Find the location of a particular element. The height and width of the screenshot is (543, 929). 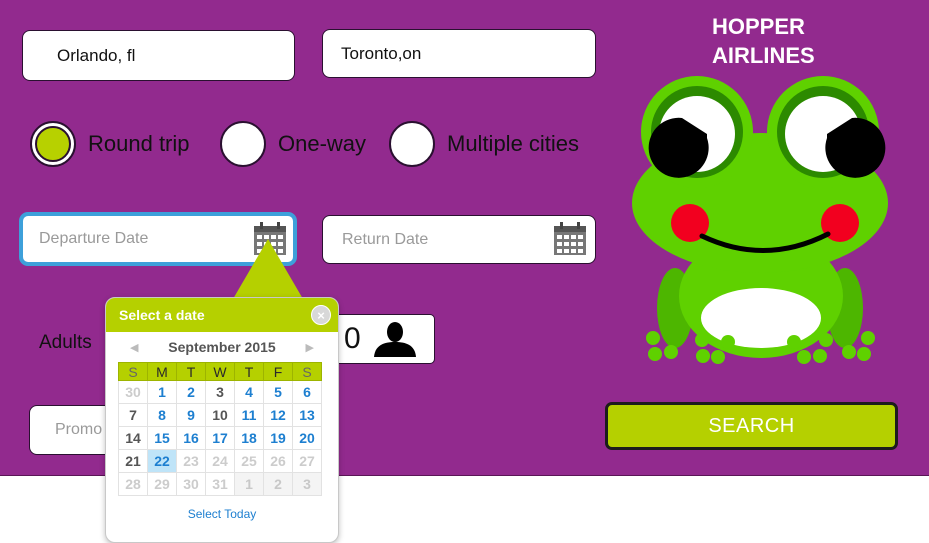

search-button-label: SEARCH is located at coordinates (751, 425).